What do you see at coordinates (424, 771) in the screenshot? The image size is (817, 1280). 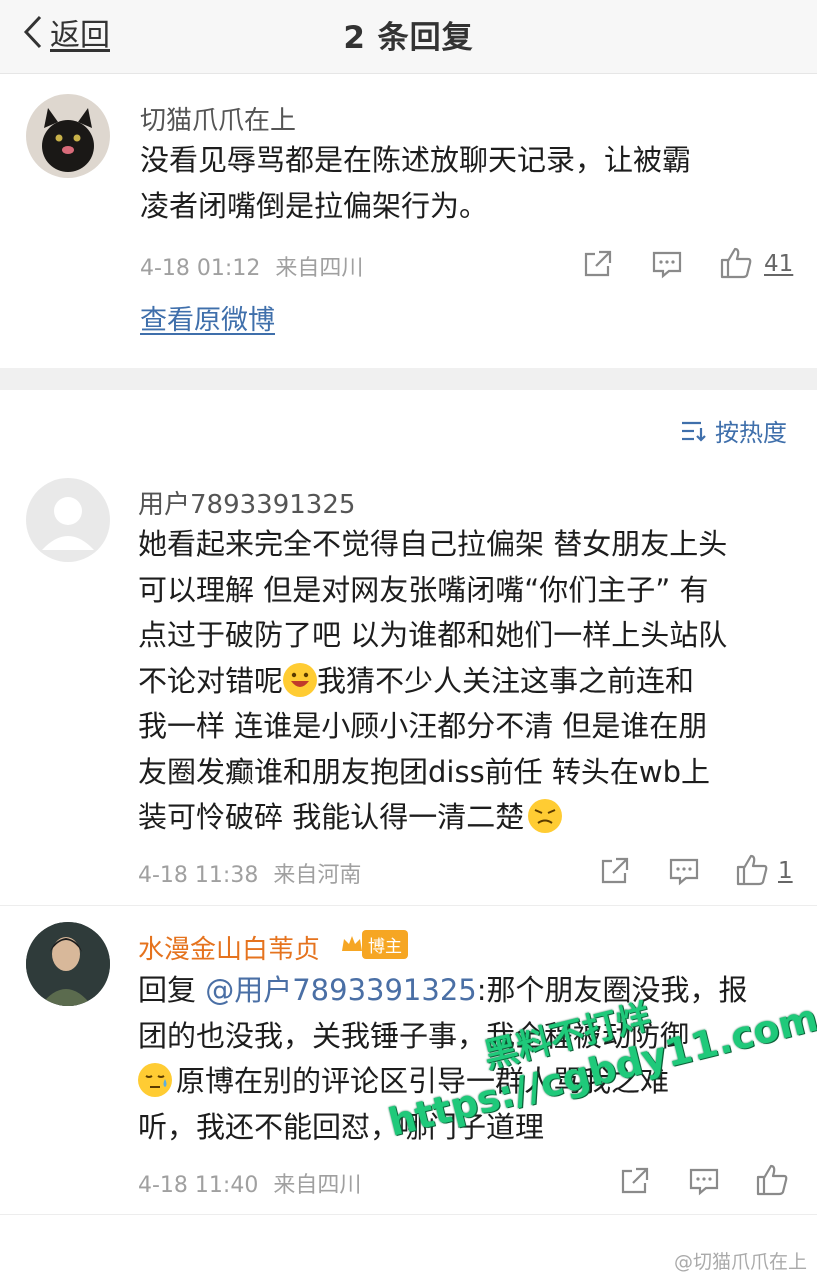 I see `reply-line: 友圈发癫谁和朋友抱团diss前任 转头在wb上` at bounding box center [424, 771].